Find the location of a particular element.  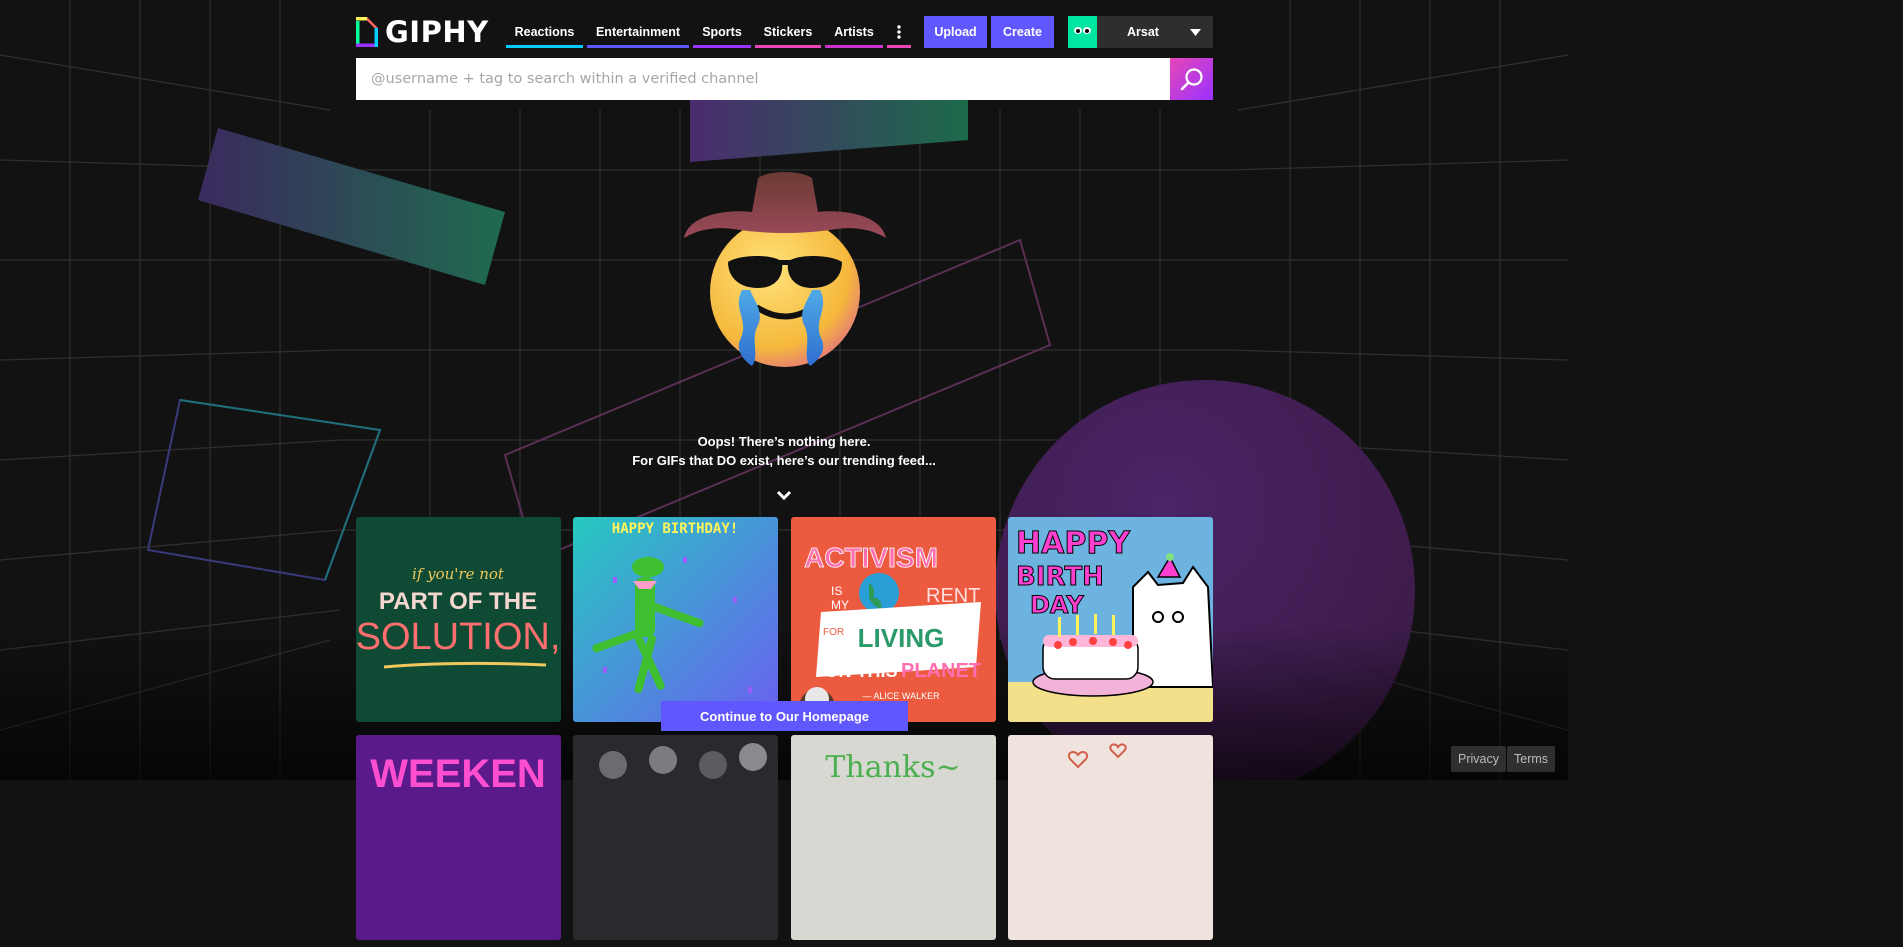

cowboy-crying-emoji-illustration is located at coordinates (785, 270).